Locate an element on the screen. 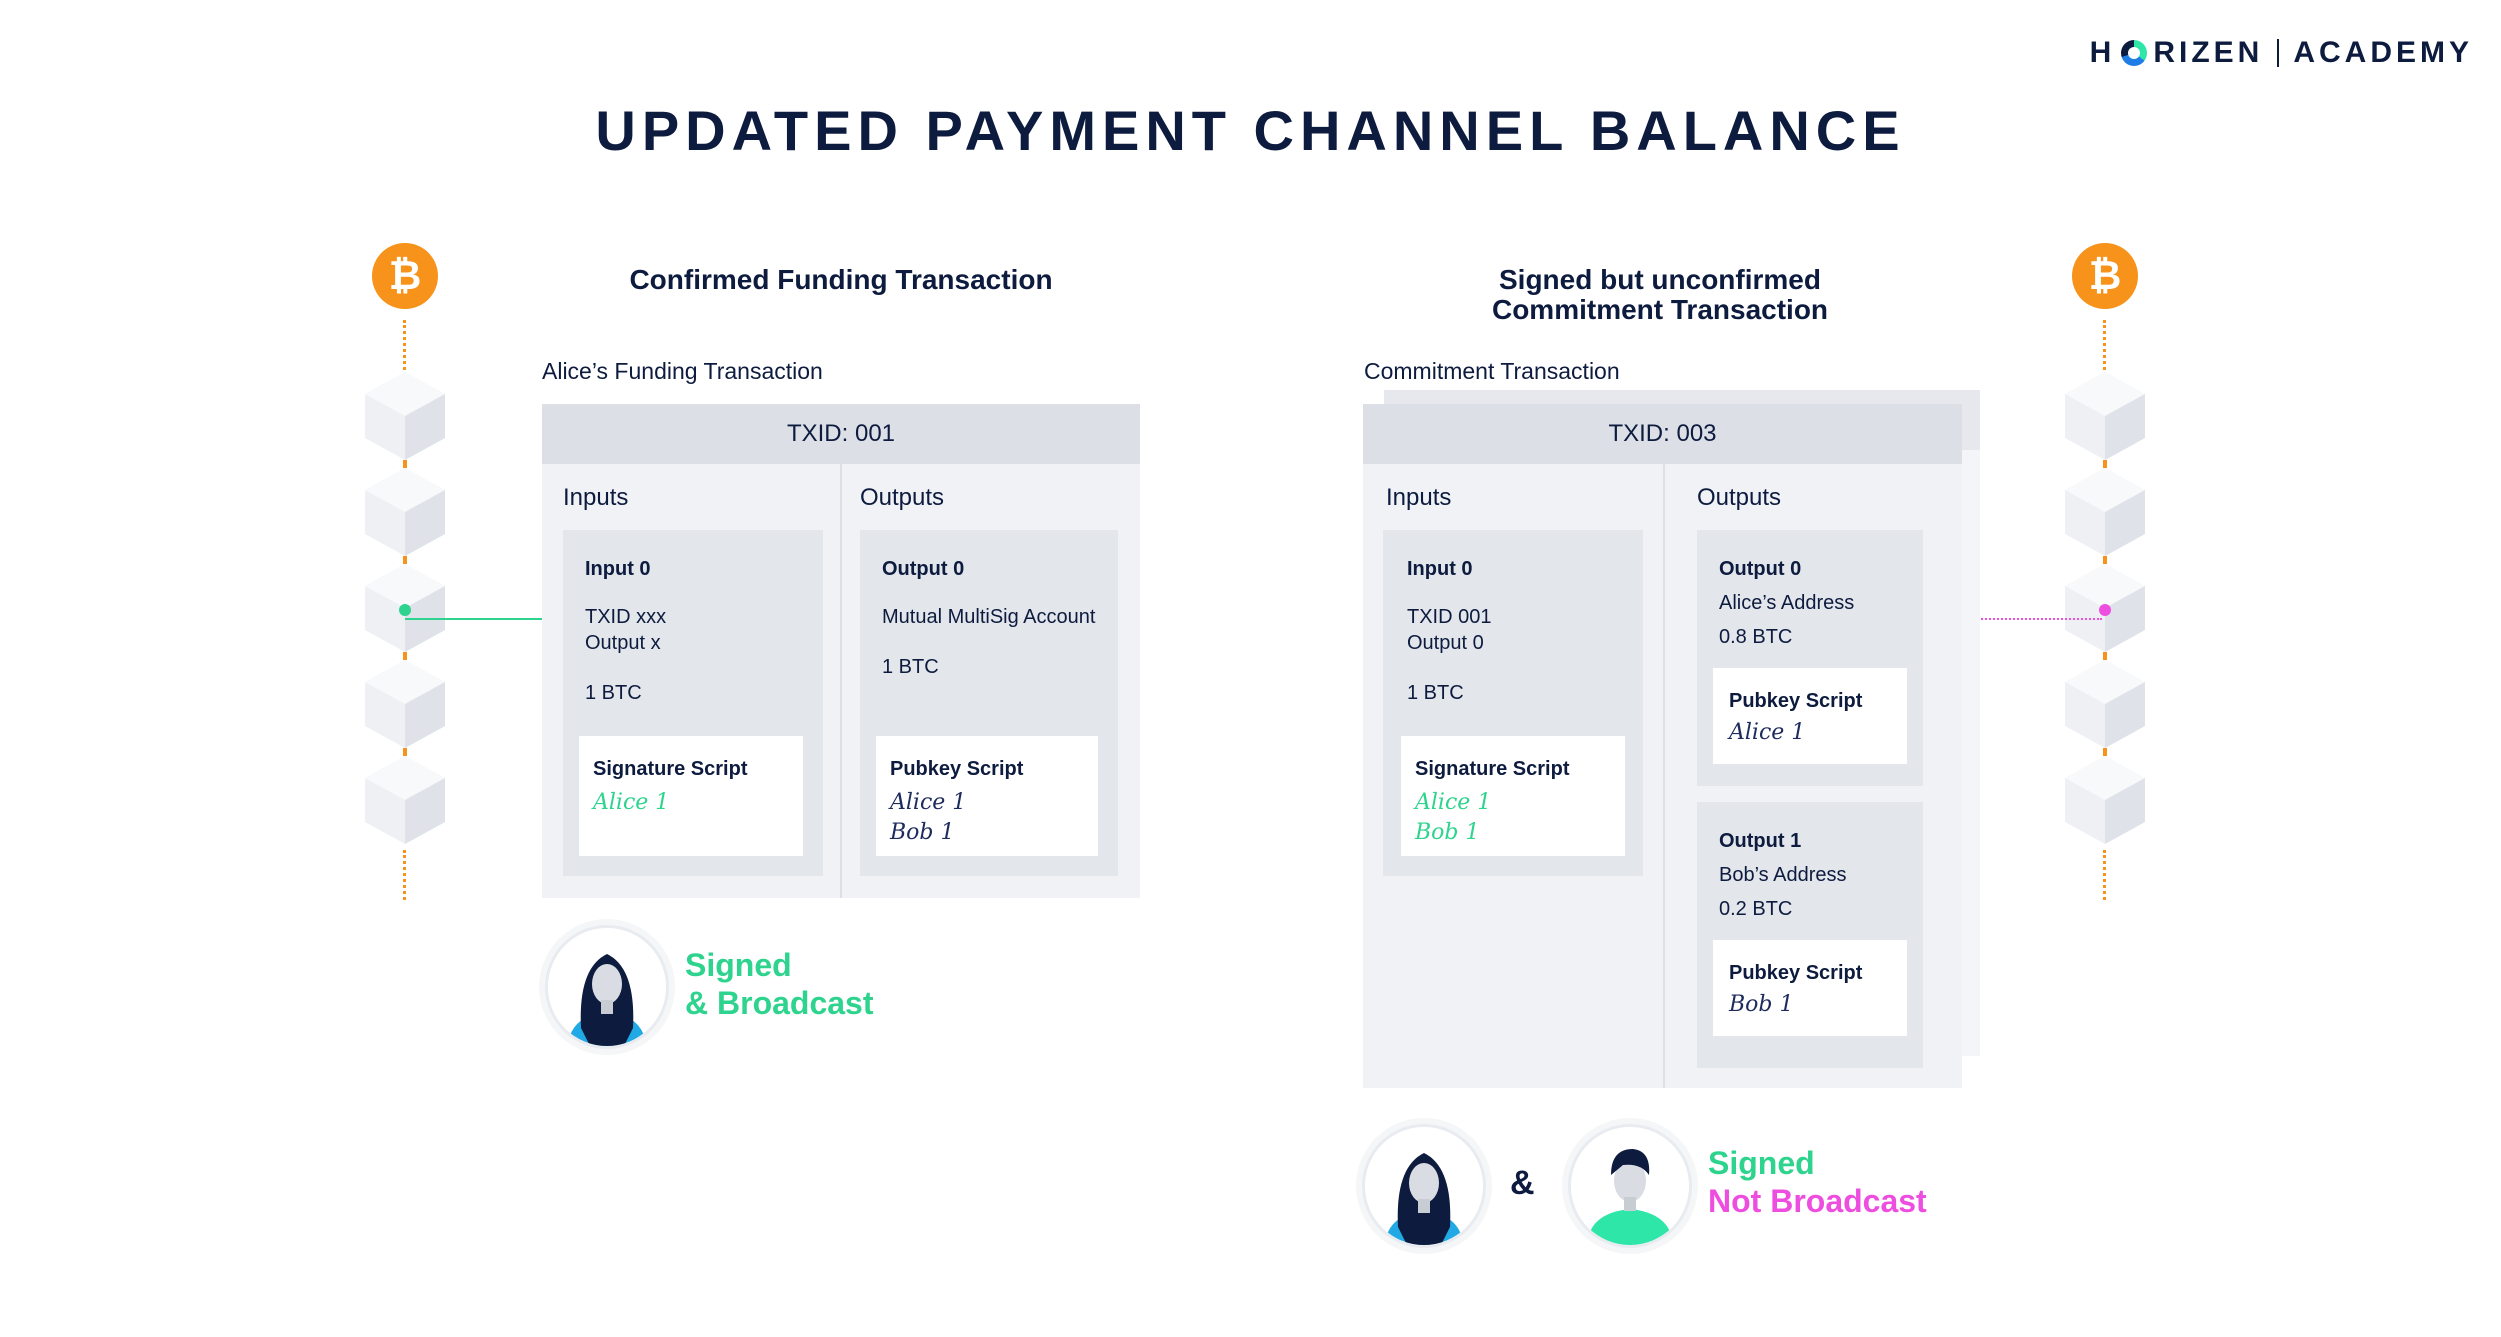  input0-line1: TXID 001 is located at coordinates (1449, 617).